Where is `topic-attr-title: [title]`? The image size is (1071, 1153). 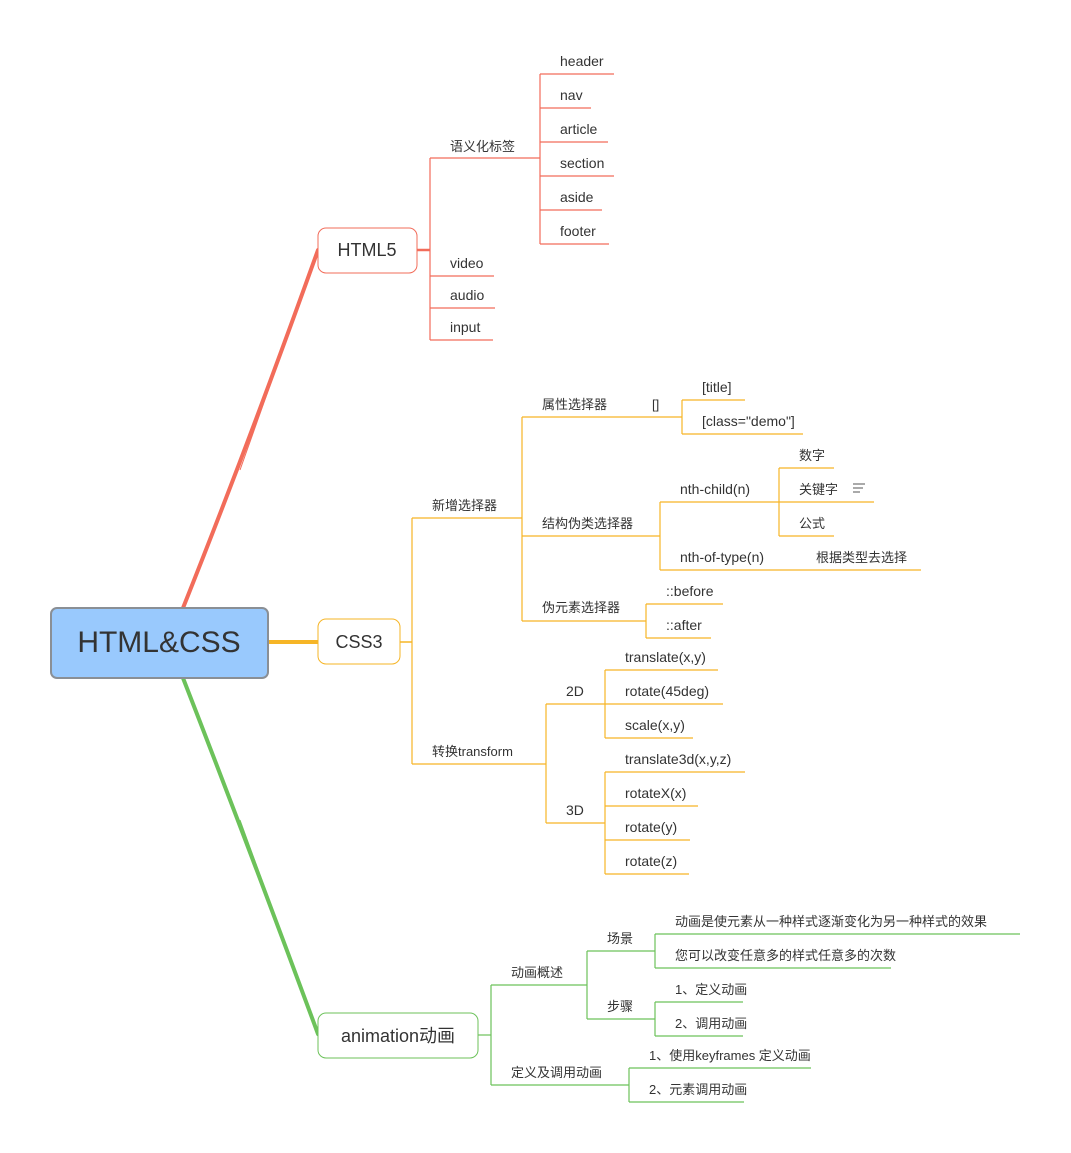
topic-attr-title: [title] is located at coordinates (717, 387).